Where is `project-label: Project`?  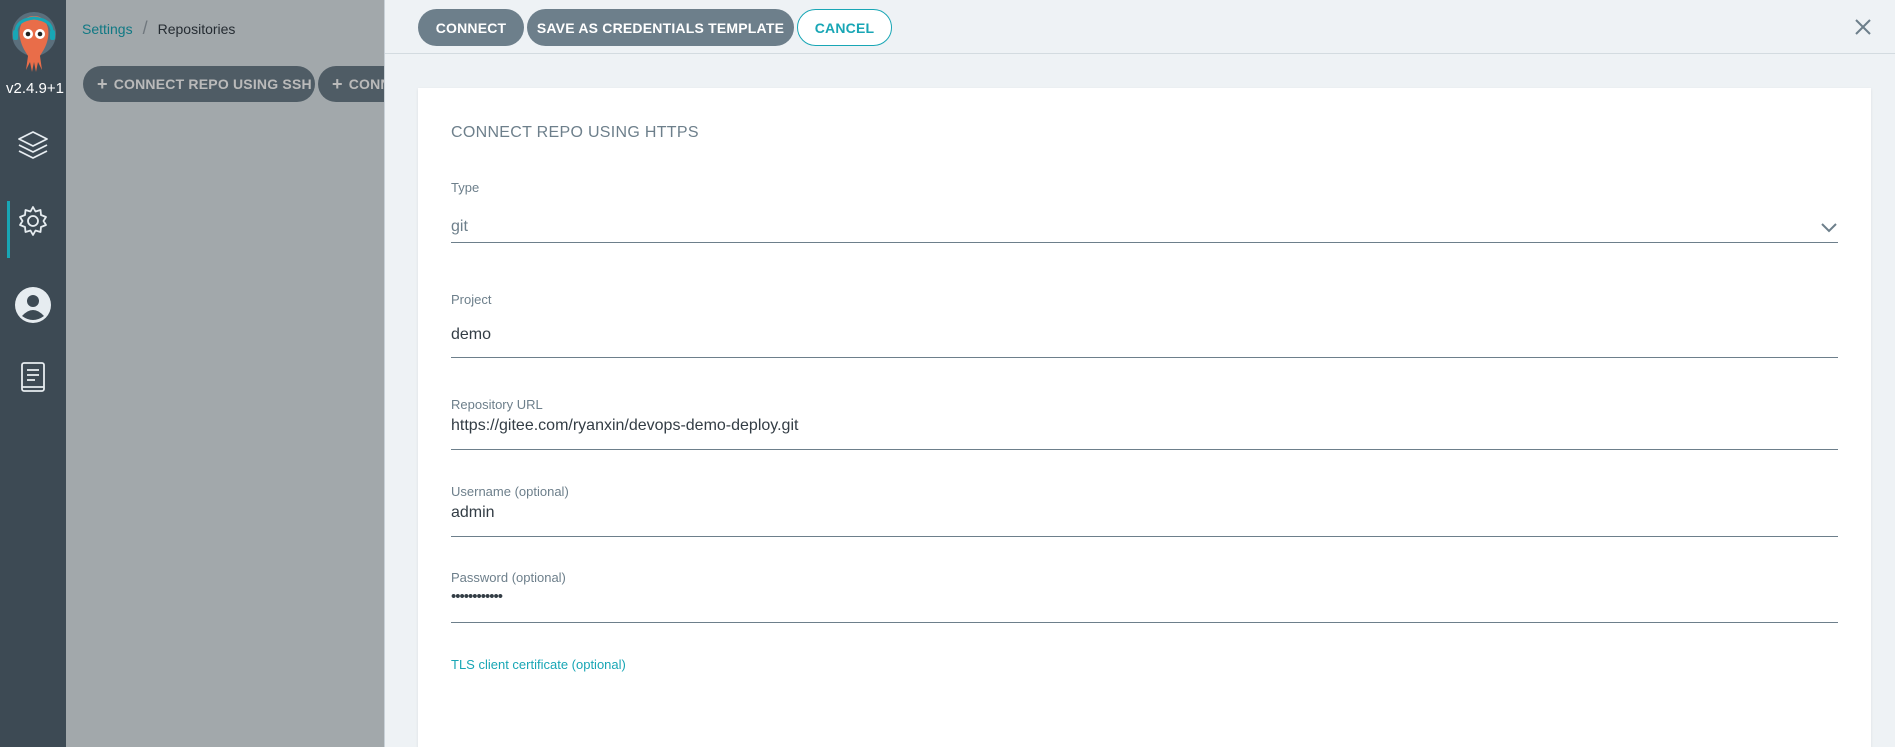 project-label: Project is located at coordinates (471, 299).